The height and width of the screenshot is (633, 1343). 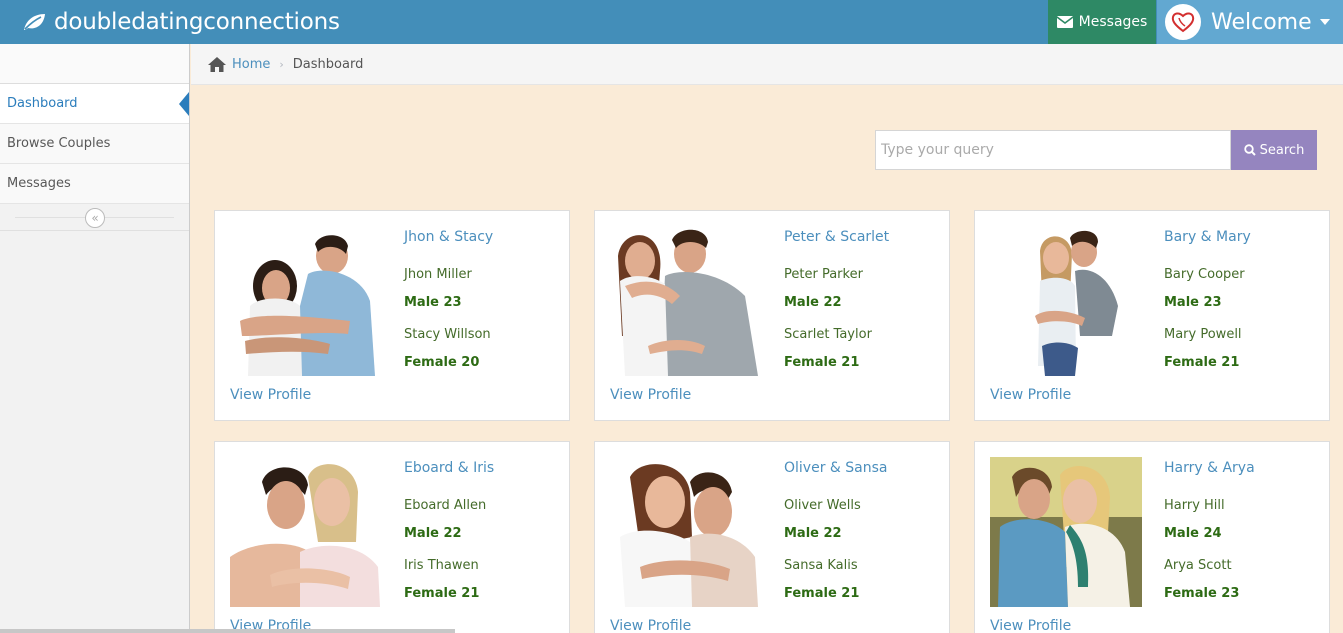 I want to click on chevron-right-icon: ›, so click(x=281, y=64).